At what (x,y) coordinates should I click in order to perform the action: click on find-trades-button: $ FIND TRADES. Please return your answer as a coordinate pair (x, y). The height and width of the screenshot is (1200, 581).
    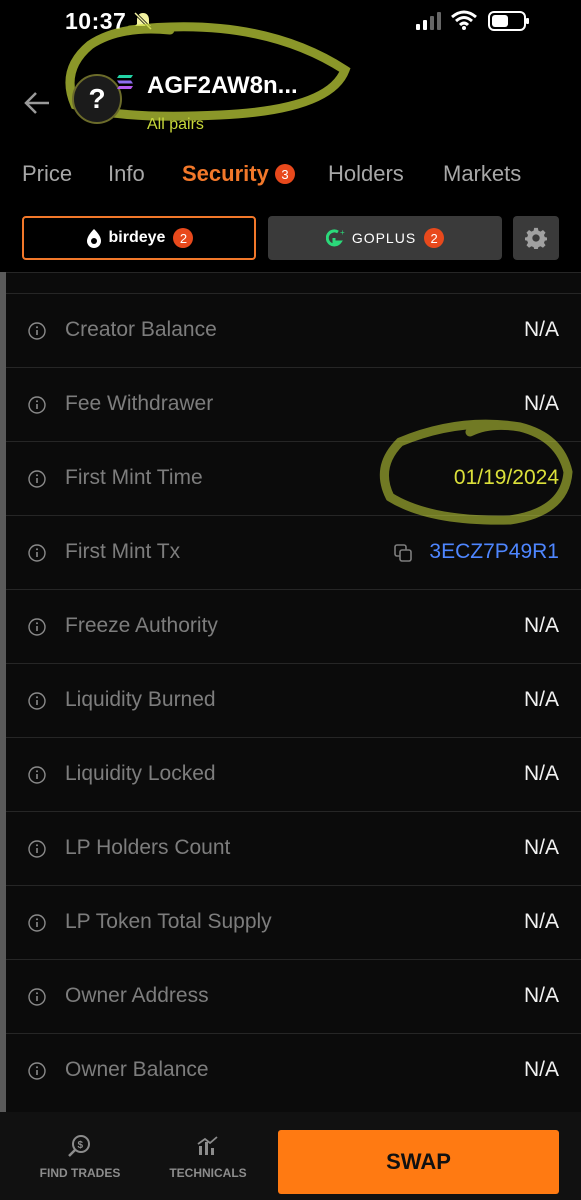
    Looking at the image, I should click on (80, 1157).